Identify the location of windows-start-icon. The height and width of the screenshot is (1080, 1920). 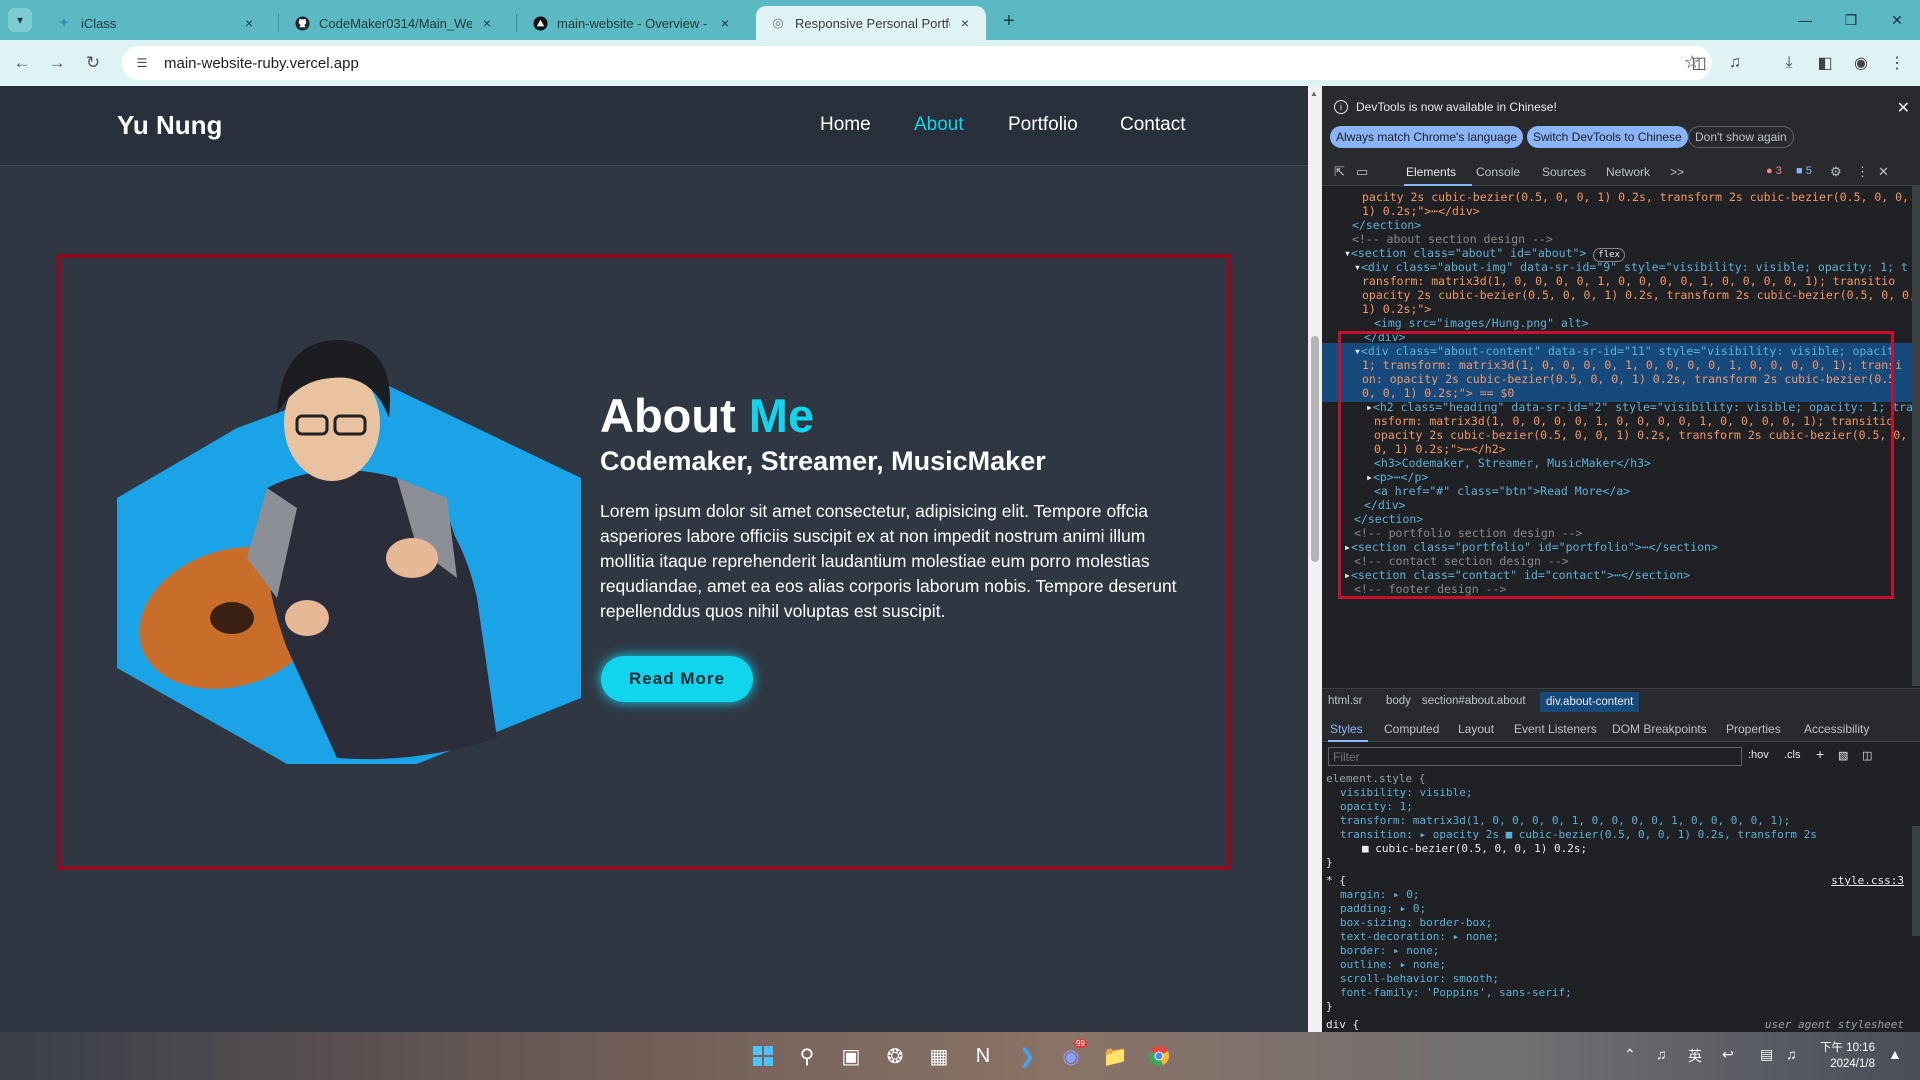
(763, 1056).